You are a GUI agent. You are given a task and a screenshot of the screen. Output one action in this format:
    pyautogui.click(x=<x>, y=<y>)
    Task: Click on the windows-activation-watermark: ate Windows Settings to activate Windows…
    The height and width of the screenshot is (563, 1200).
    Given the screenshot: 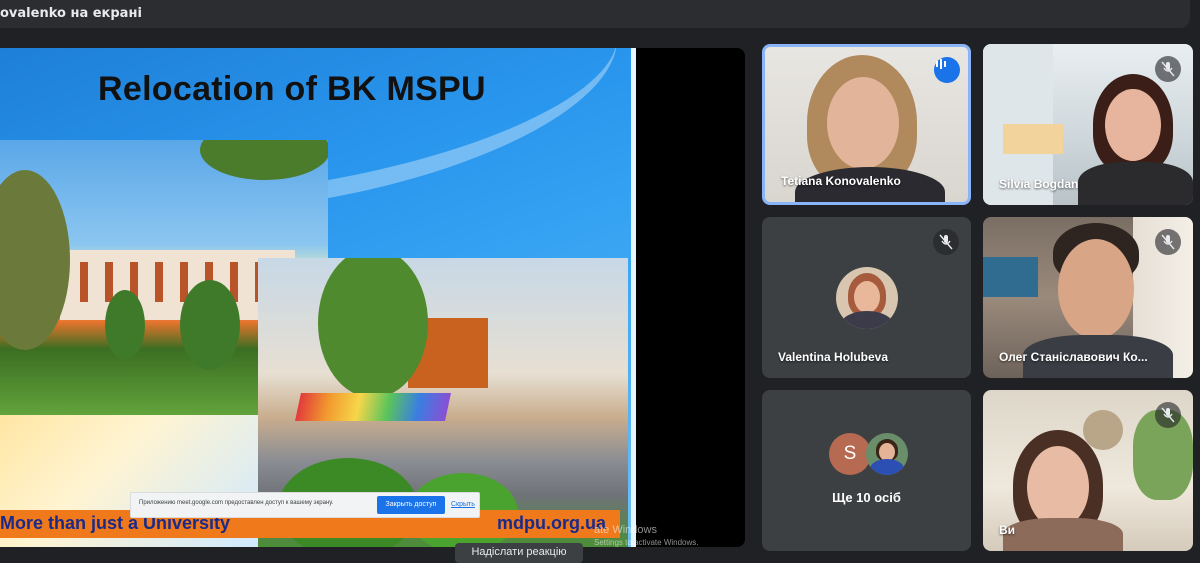 What is the action you would take?
    pyautogui.click(x=646, y=535)
    